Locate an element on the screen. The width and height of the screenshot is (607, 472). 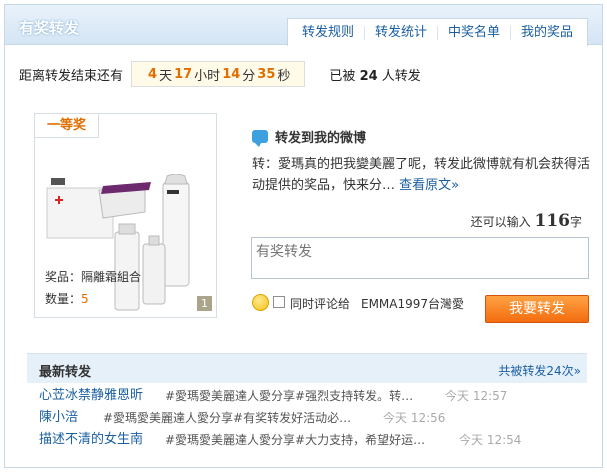
repost-input is located at coordinates (420, 258).